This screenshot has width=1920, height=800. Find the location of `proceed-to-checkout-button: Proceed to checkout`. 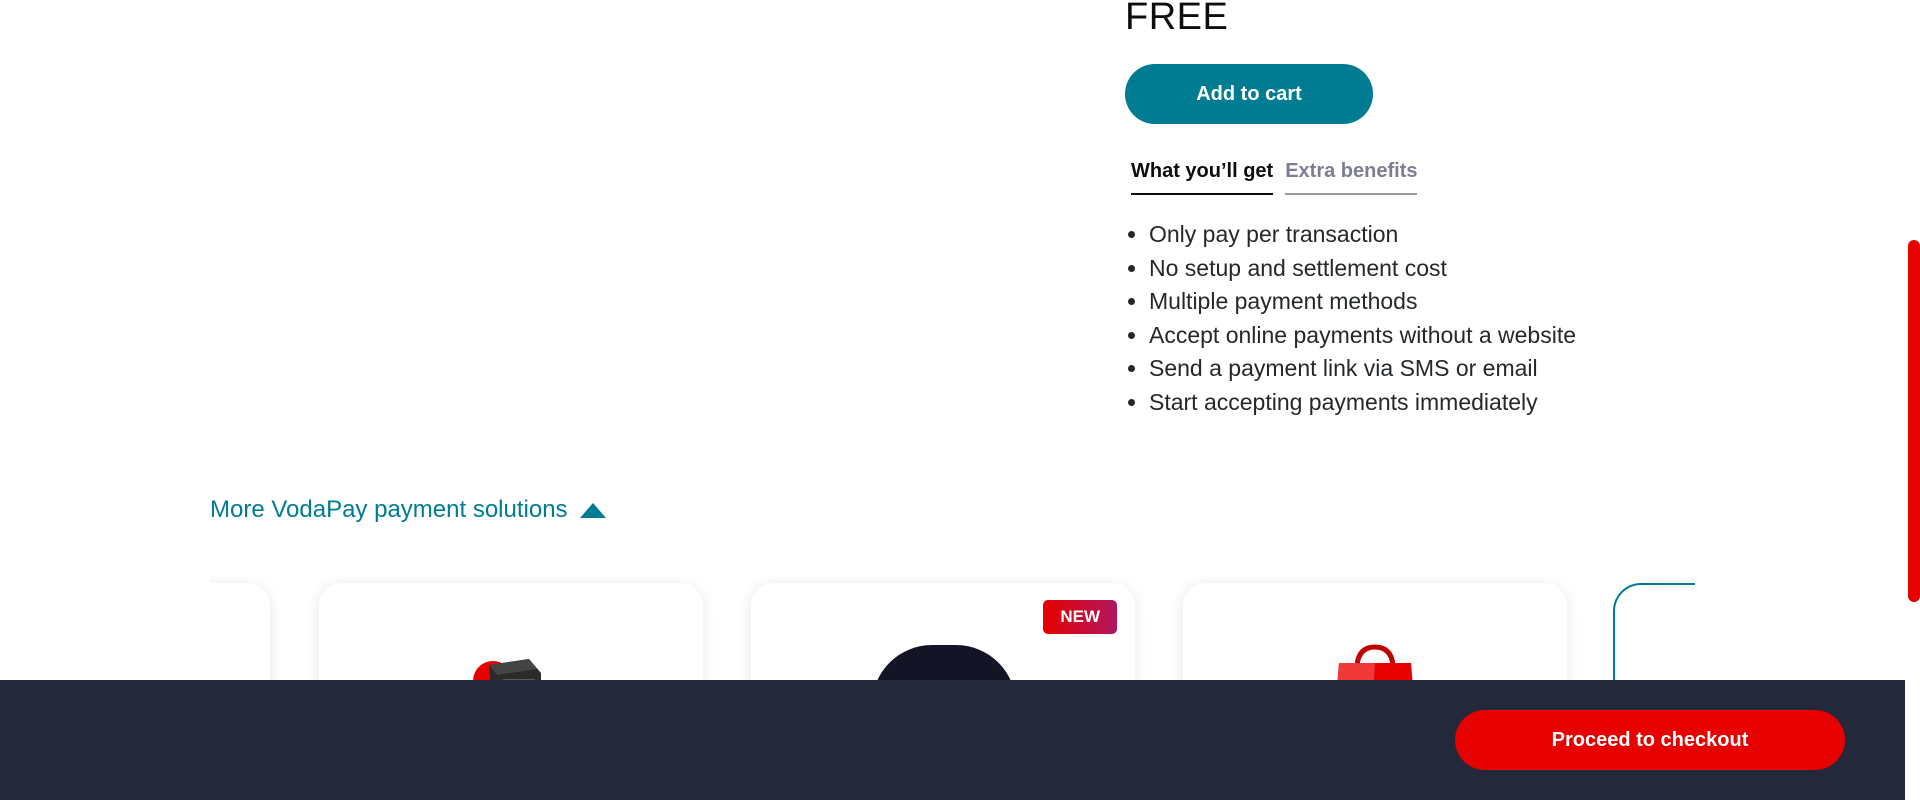

proceed-to-checkout-button: Proceed to checkout is located at coordinates (1650, 740).